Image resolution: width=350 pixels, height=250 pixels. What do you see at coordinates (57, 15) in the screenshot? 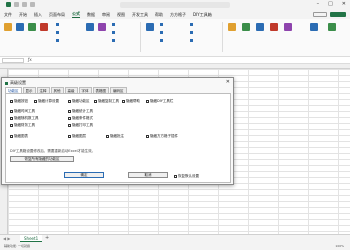
I see `menu-item: 页面布局` at bounding box center [57, 15].